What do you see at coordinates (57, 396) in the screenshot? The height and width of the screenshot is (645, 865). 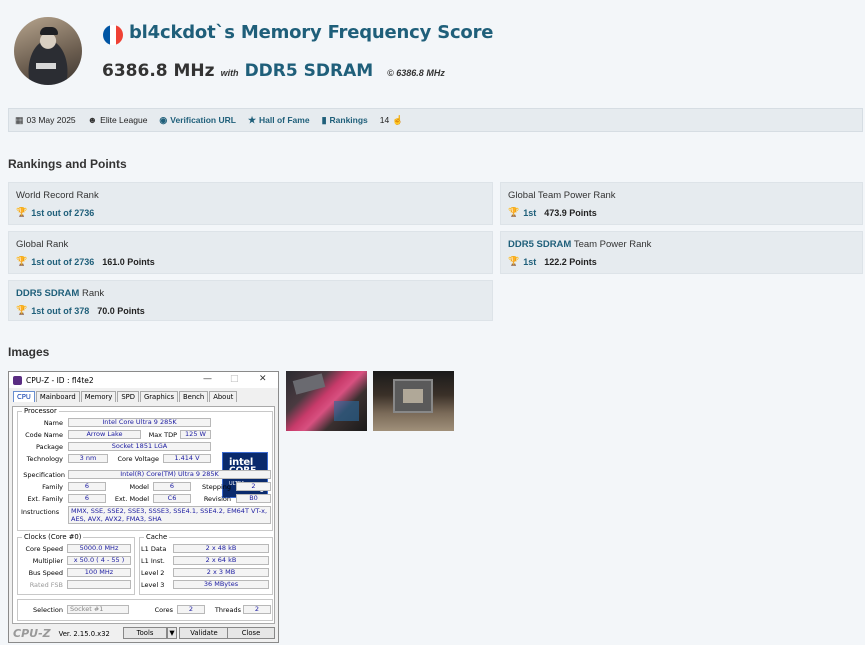 I see `cpuz-tab-mainboard: Mainboard` at bounding box center [57, 396].